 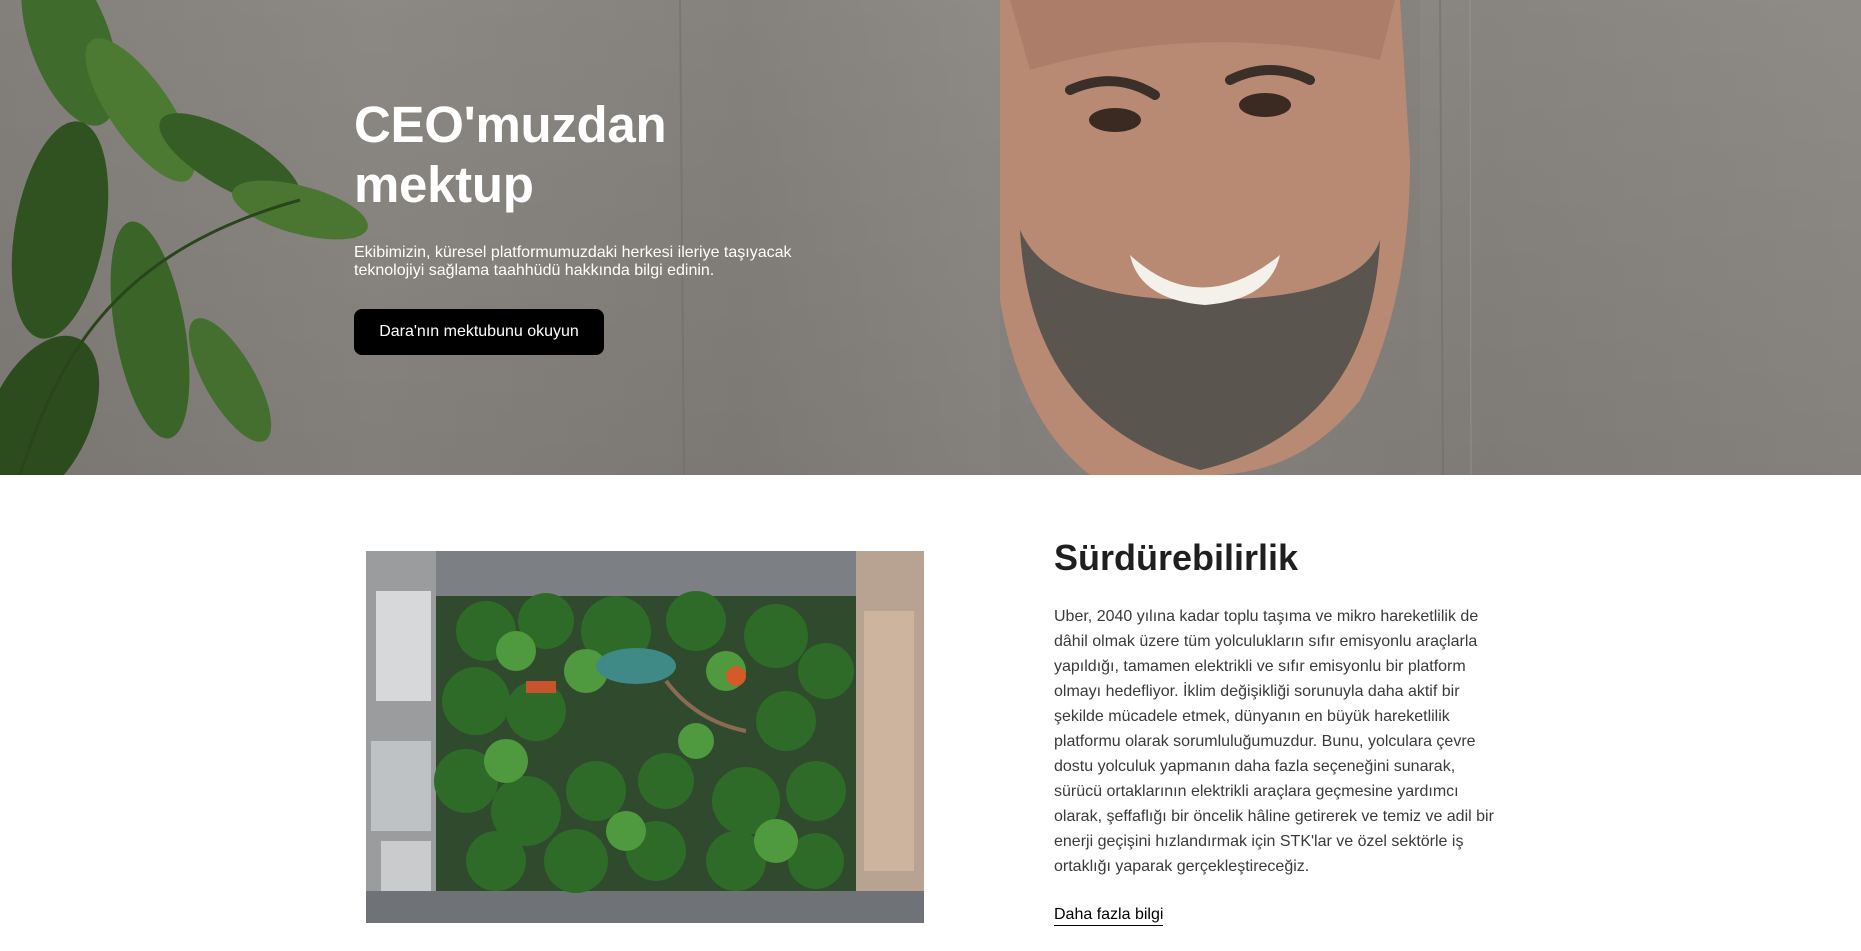 What do you see at coordinates (510, 154) in the screenshot?
I see `hero-title: CEO'muzdan mektup` at bounding box center [510, 154].